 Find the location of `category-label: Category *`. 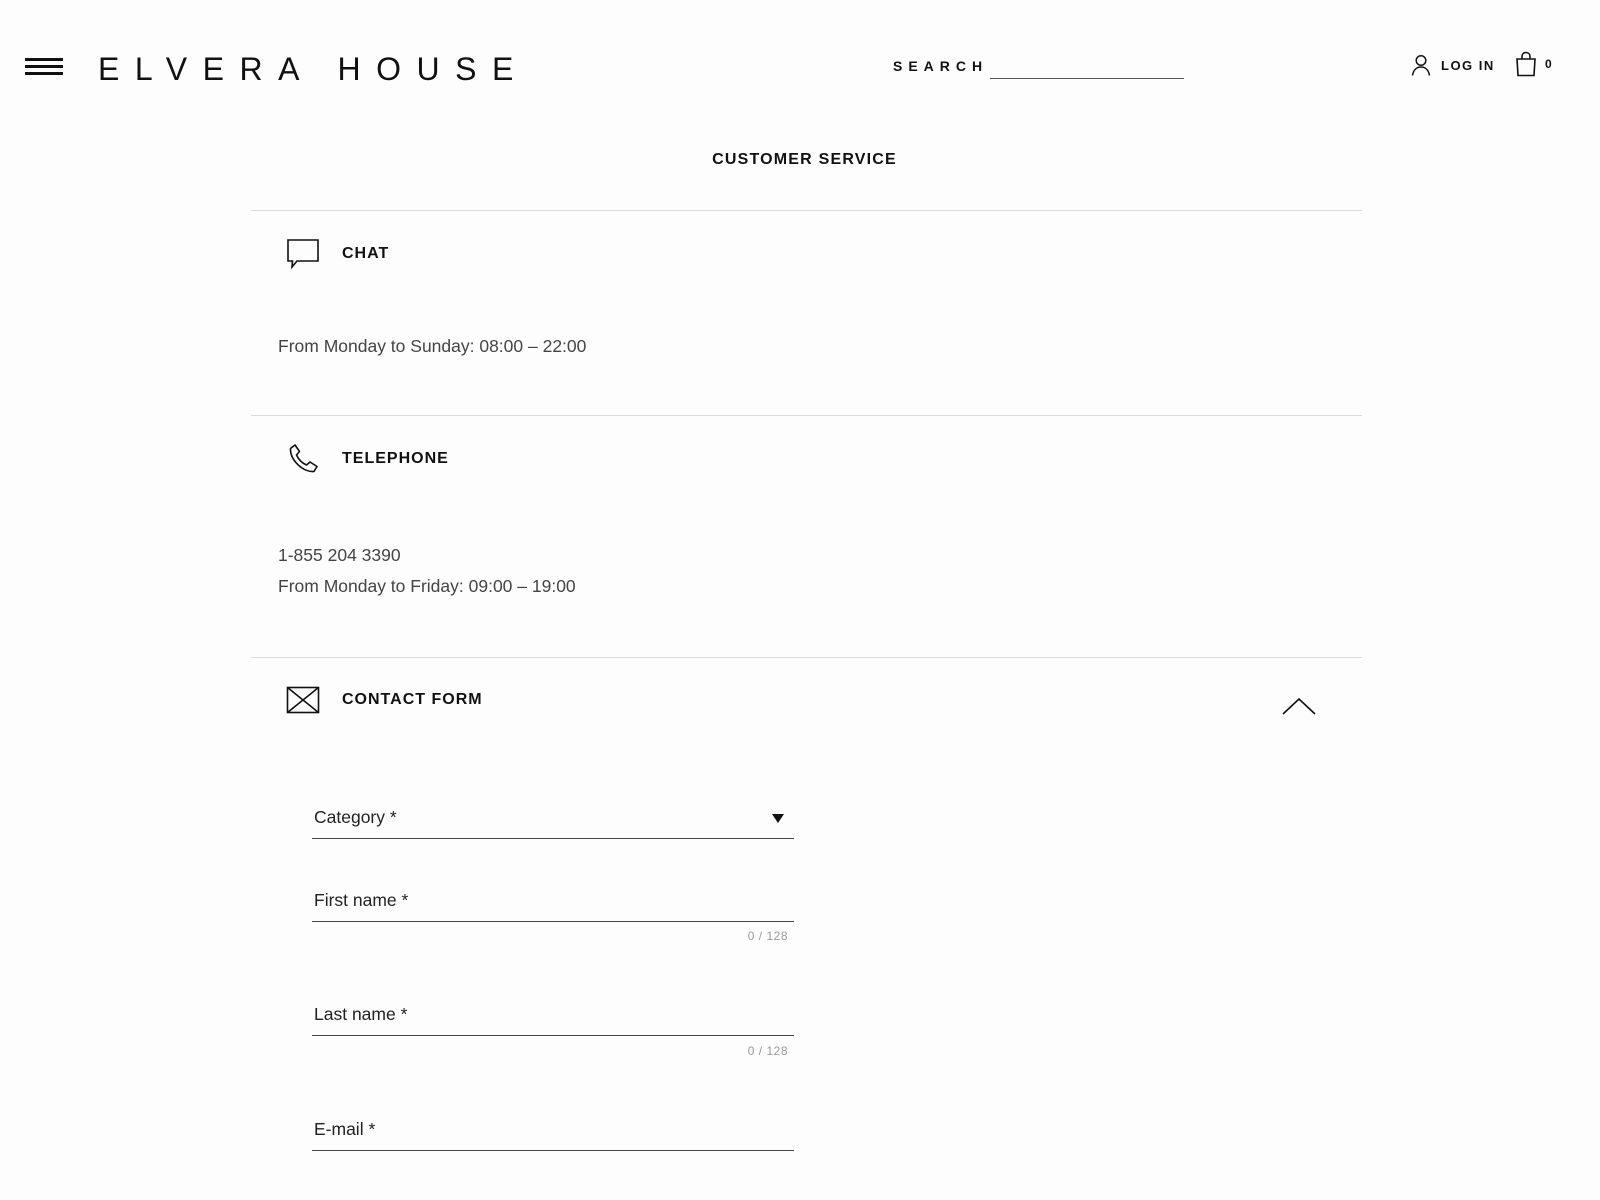

category-label: Category * is located at coordinates (355, 817).